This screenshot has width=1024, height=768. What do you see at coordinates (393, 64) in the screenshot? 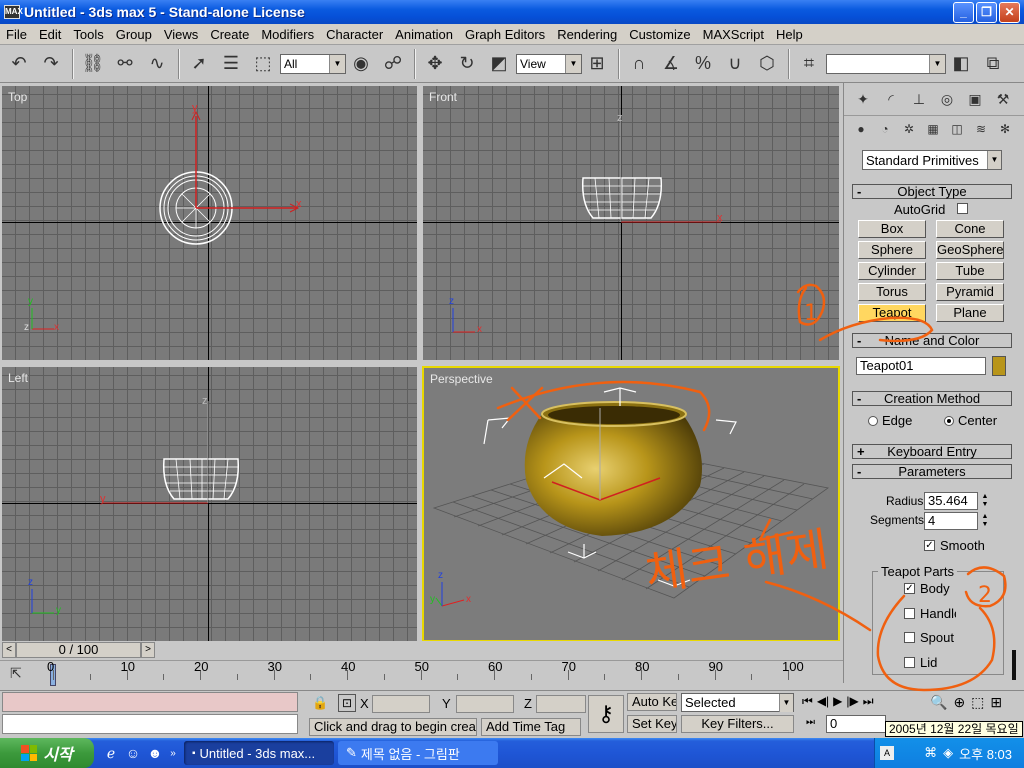
I see `crossing-window-icon: ☍` at bounding box center [393, 64].